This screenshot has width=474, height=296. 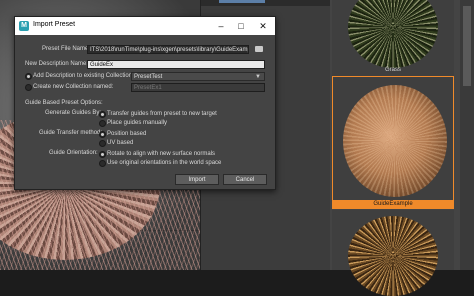 I want to click on uv-based-radio, so click(x=102, y=143).